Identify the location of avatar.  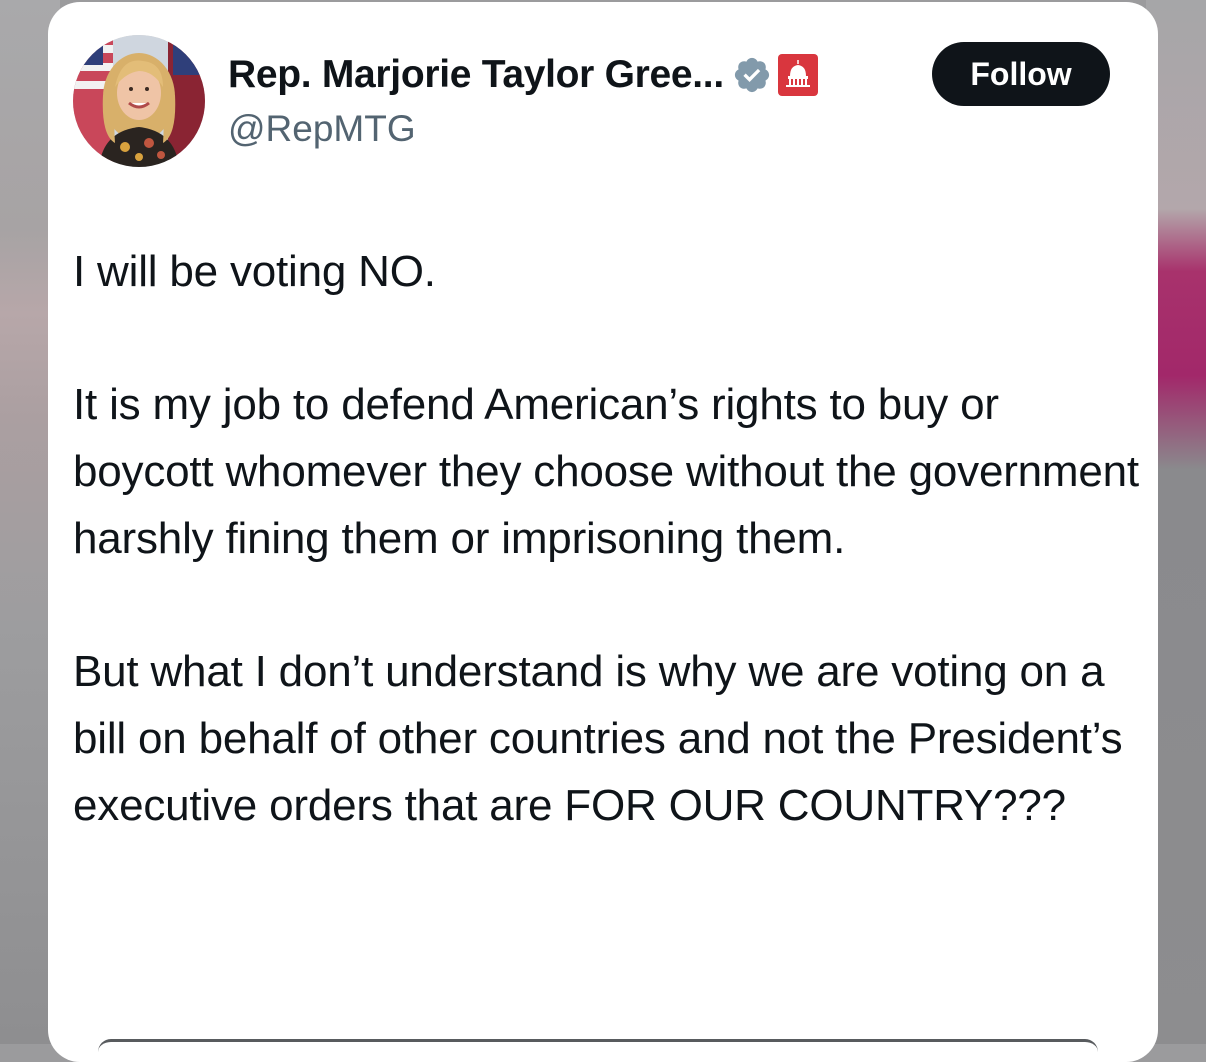
(139, 101).